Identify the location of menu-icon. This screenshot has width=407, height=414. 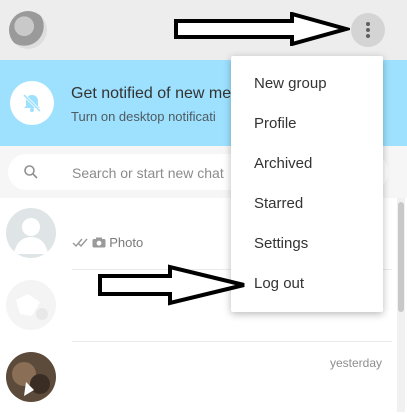
(368, 30).